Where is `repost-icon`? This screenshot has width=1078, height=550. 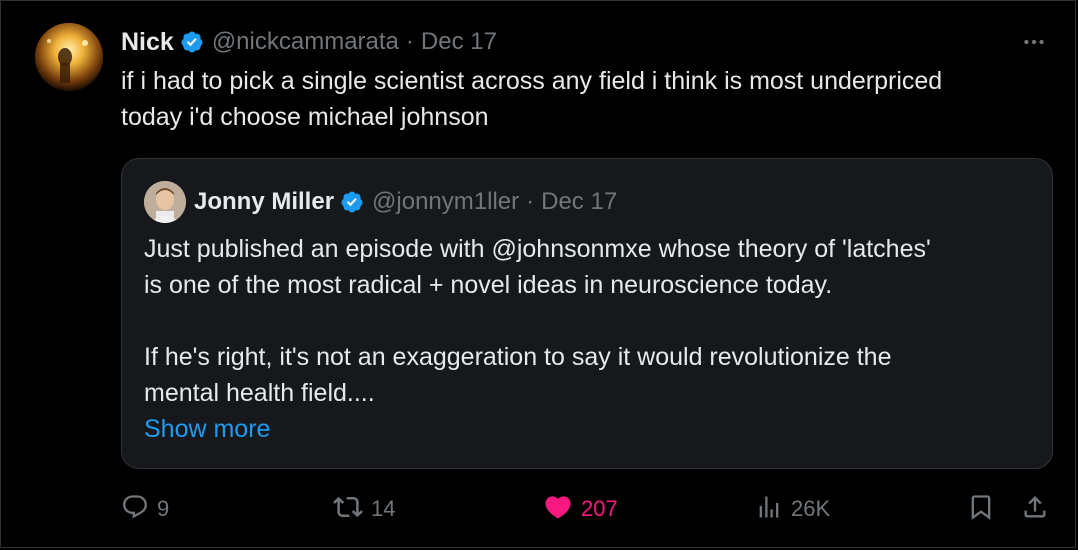 repost-icon is located at coordinates (348, 509).